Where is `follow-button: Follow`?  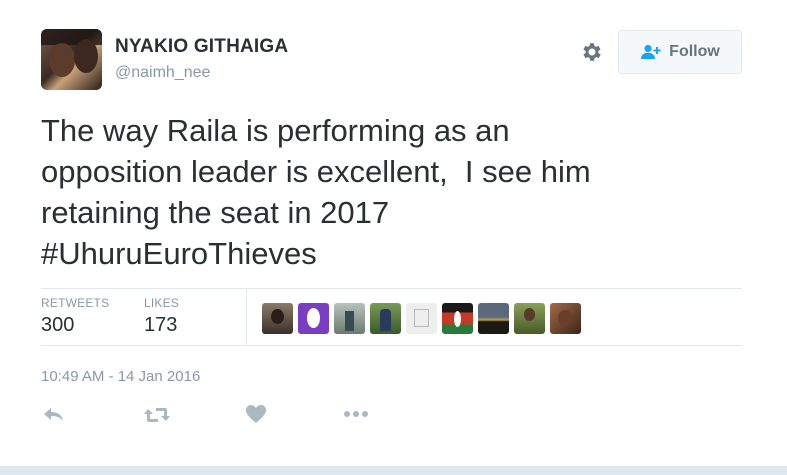 follow-button: Follow is located at coordinates (680, 52).